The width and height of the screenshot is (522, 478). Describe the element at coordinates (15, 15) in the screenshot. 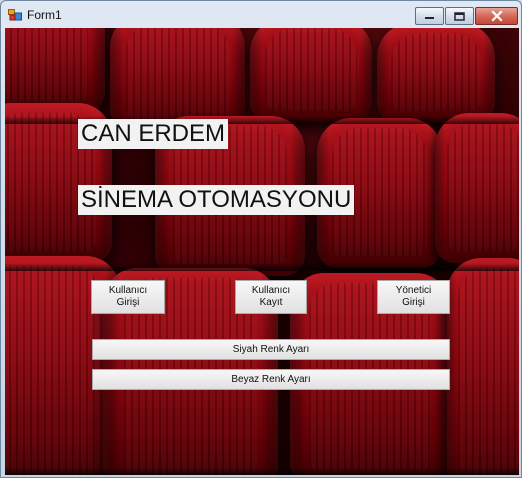

I see `app-icon` at that location.